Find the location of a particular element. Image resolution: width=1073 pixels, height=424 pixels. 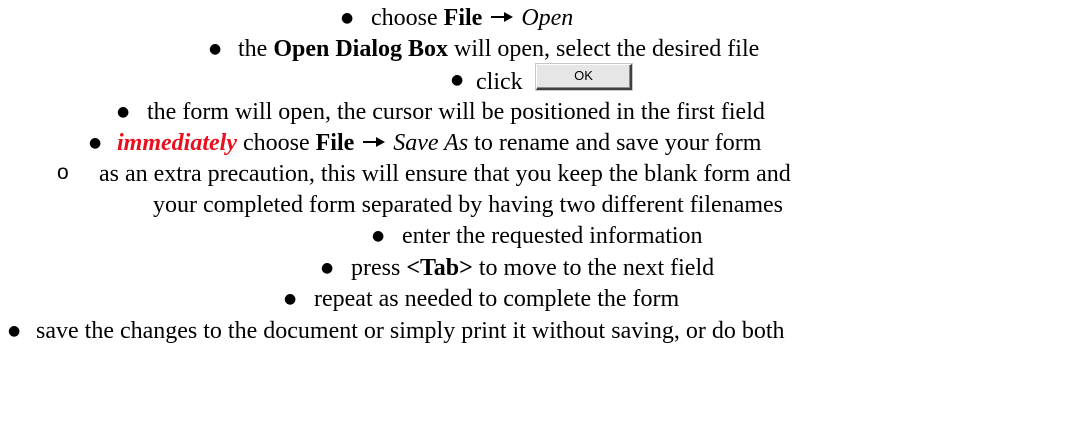

menu-item: Save As is located at coordinates (431, 143).